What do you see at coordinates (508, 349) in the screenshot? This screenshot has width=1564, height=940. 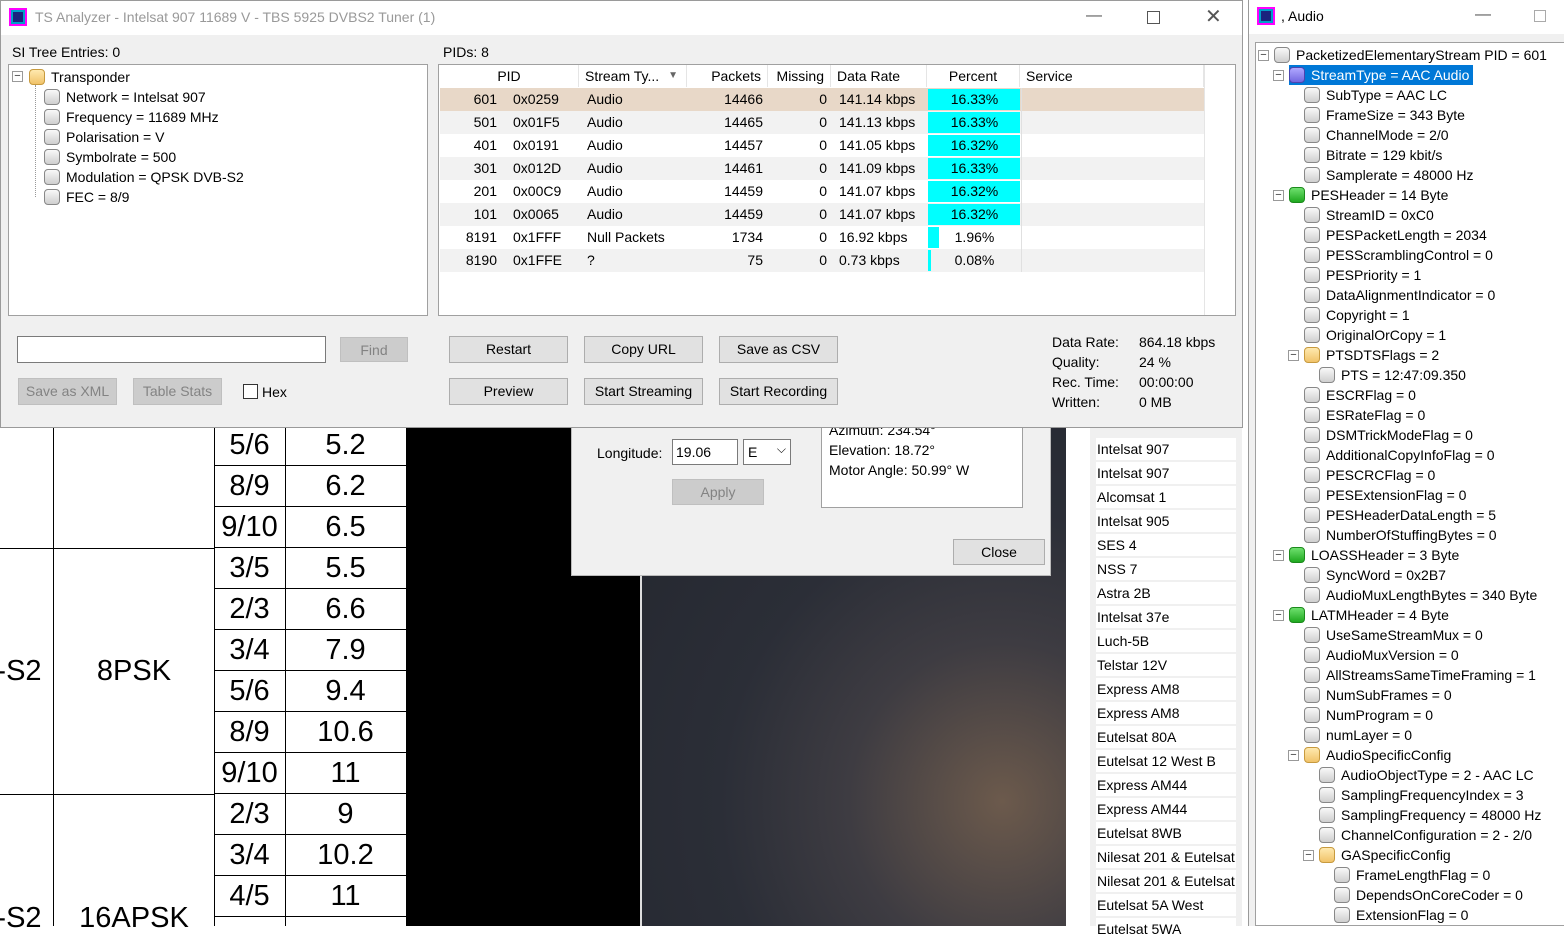 I see `restart-button: Restart` at bounding box center [508, 349].